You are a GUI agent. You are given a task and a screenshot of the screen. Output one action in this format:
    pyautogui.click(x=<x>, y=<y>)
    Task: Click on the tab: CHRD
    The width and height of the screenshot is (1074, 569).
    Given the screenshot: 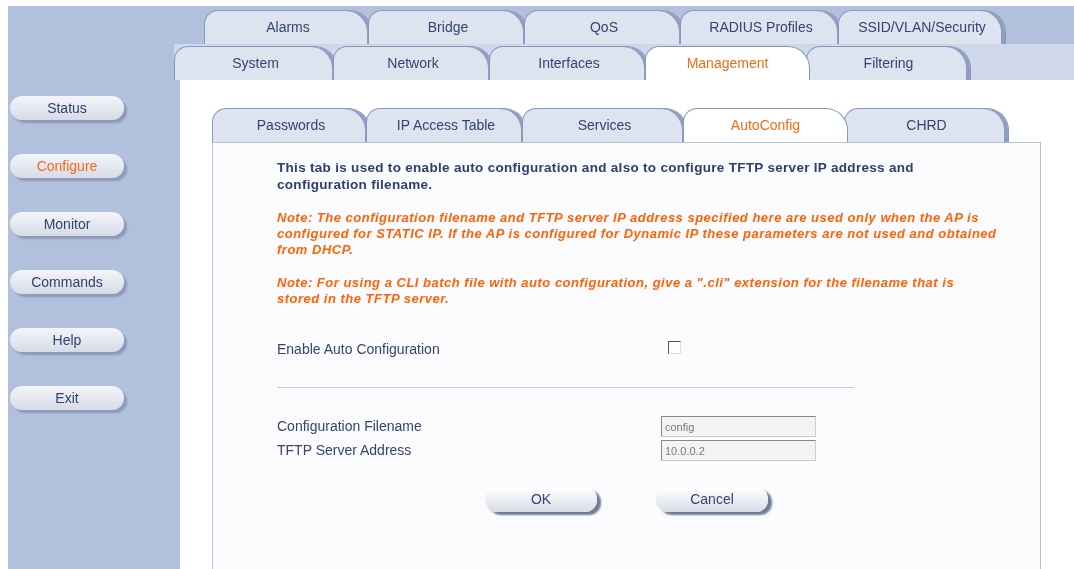 What is the action you would take?
    pyautogui.click(x=926, y=125)
    